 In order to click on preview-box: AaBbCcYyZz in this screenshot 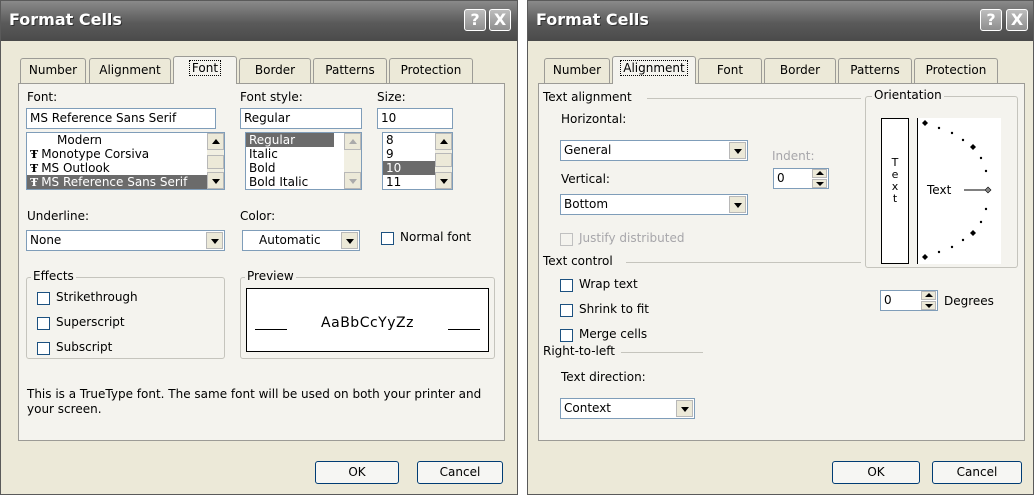, I will do `click(367, 320)`.